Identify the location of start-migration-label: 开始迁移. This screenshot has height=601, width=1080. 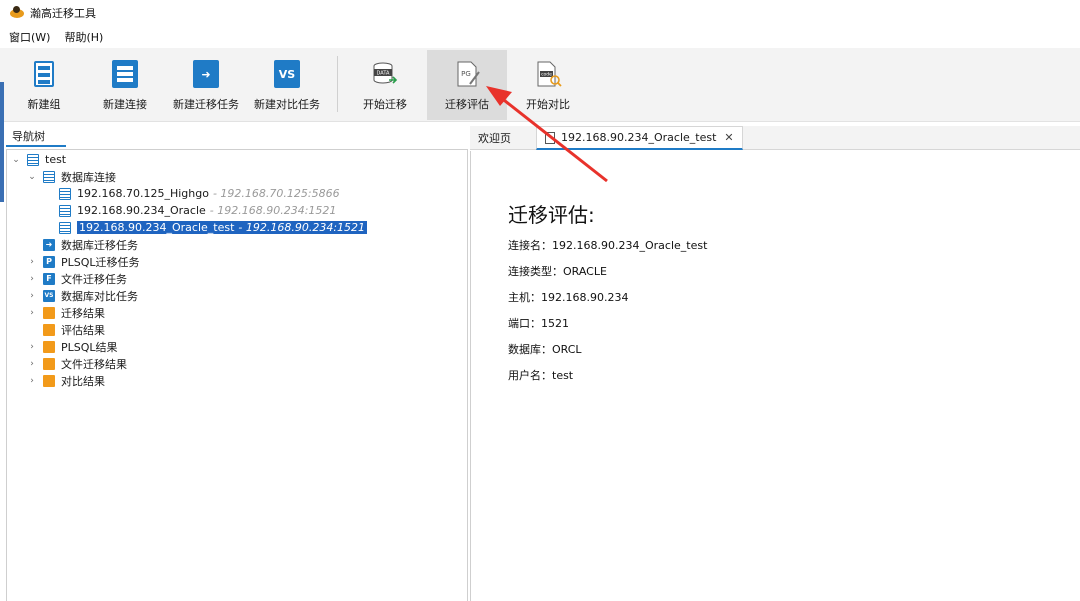
(385, 104).